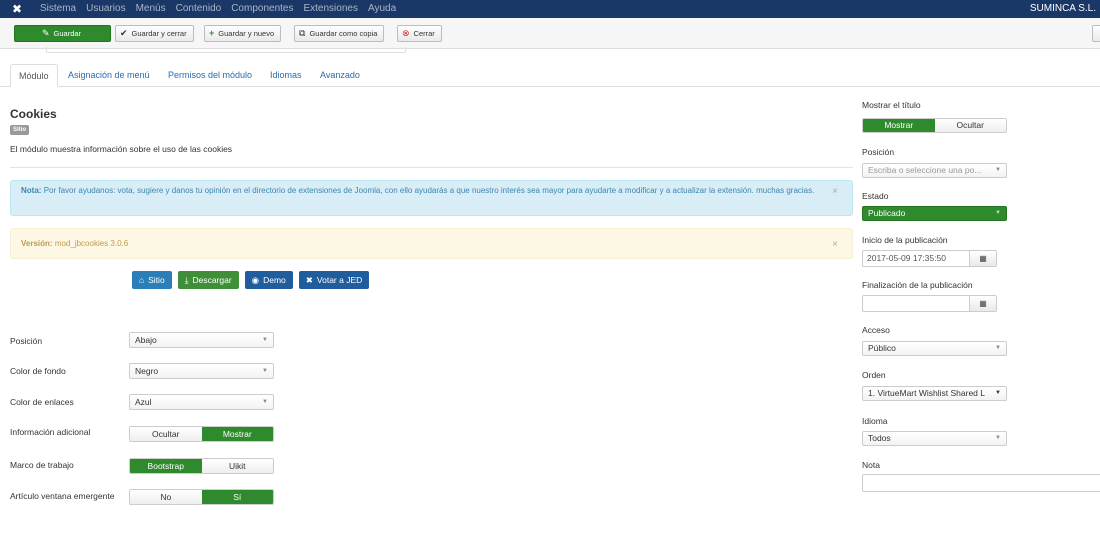  What do you see at coordinates (58, 9) in the screenshot?
I see `menu-sistema: Sistema` at bounding box center [58, 9].